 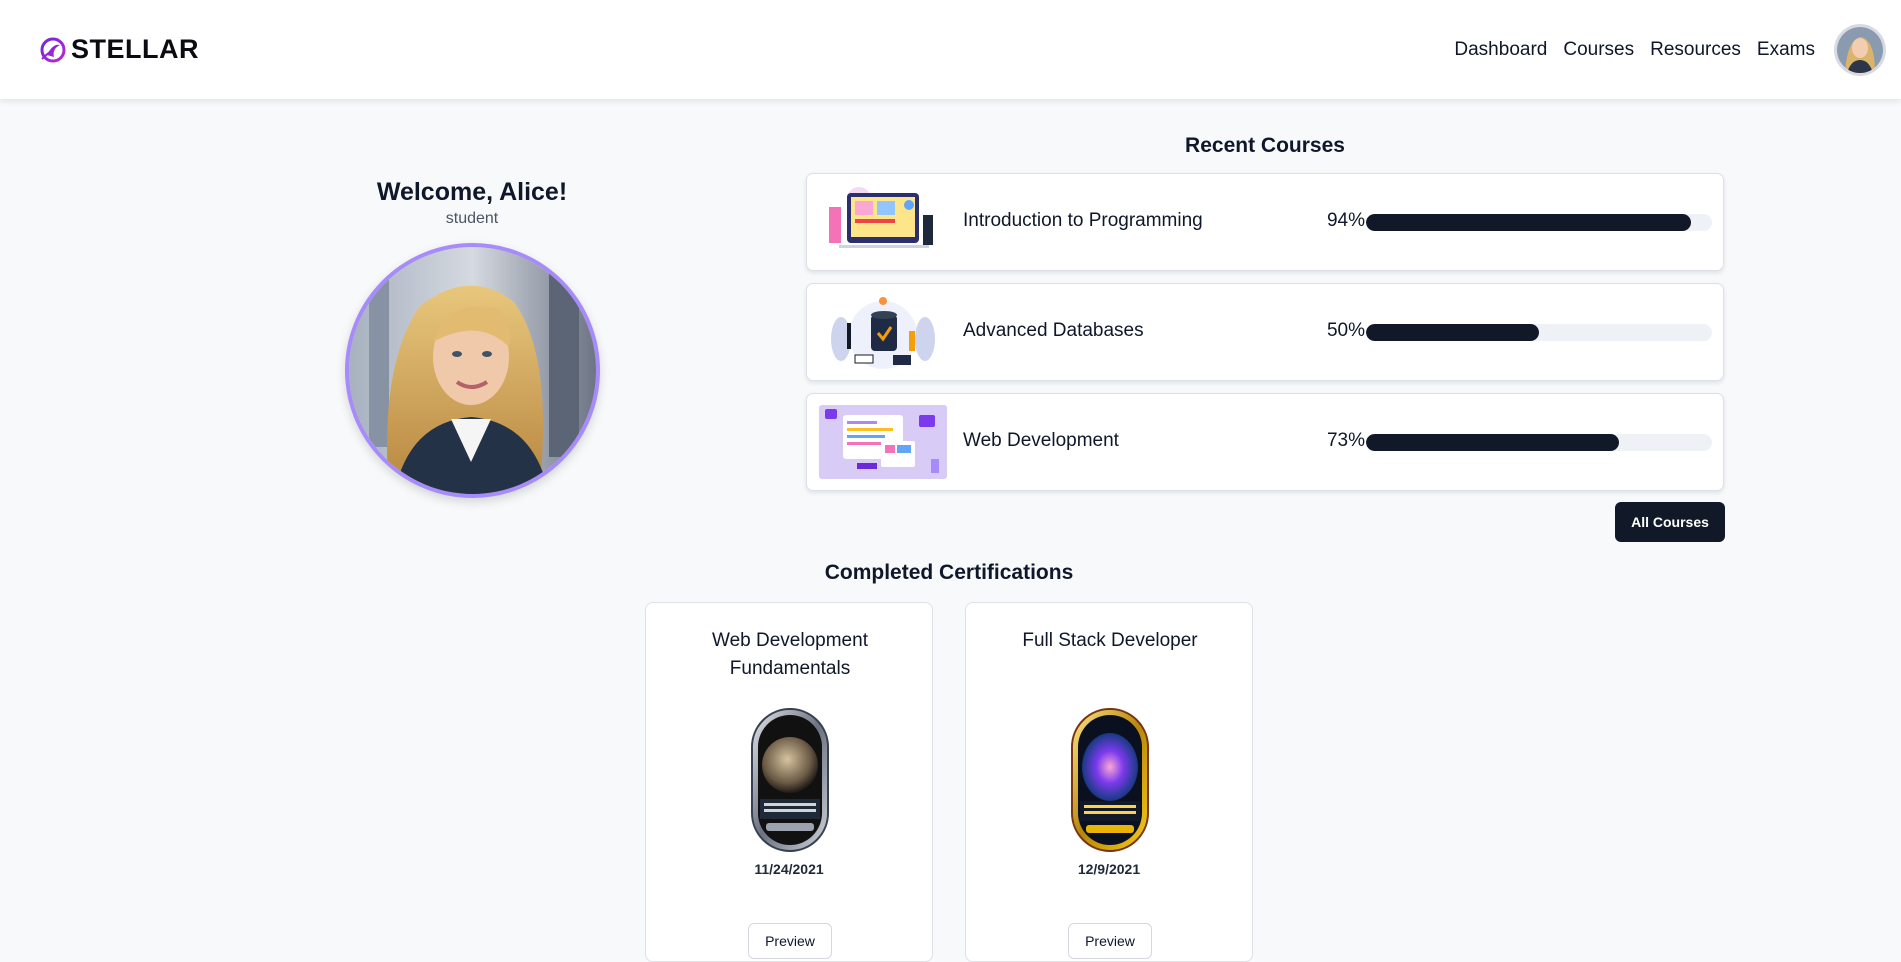 What do you see at coordinates (1598, 50) in the screenshot?
I see `nav-link-courses: Courses` at bounding box center [1598, 50].